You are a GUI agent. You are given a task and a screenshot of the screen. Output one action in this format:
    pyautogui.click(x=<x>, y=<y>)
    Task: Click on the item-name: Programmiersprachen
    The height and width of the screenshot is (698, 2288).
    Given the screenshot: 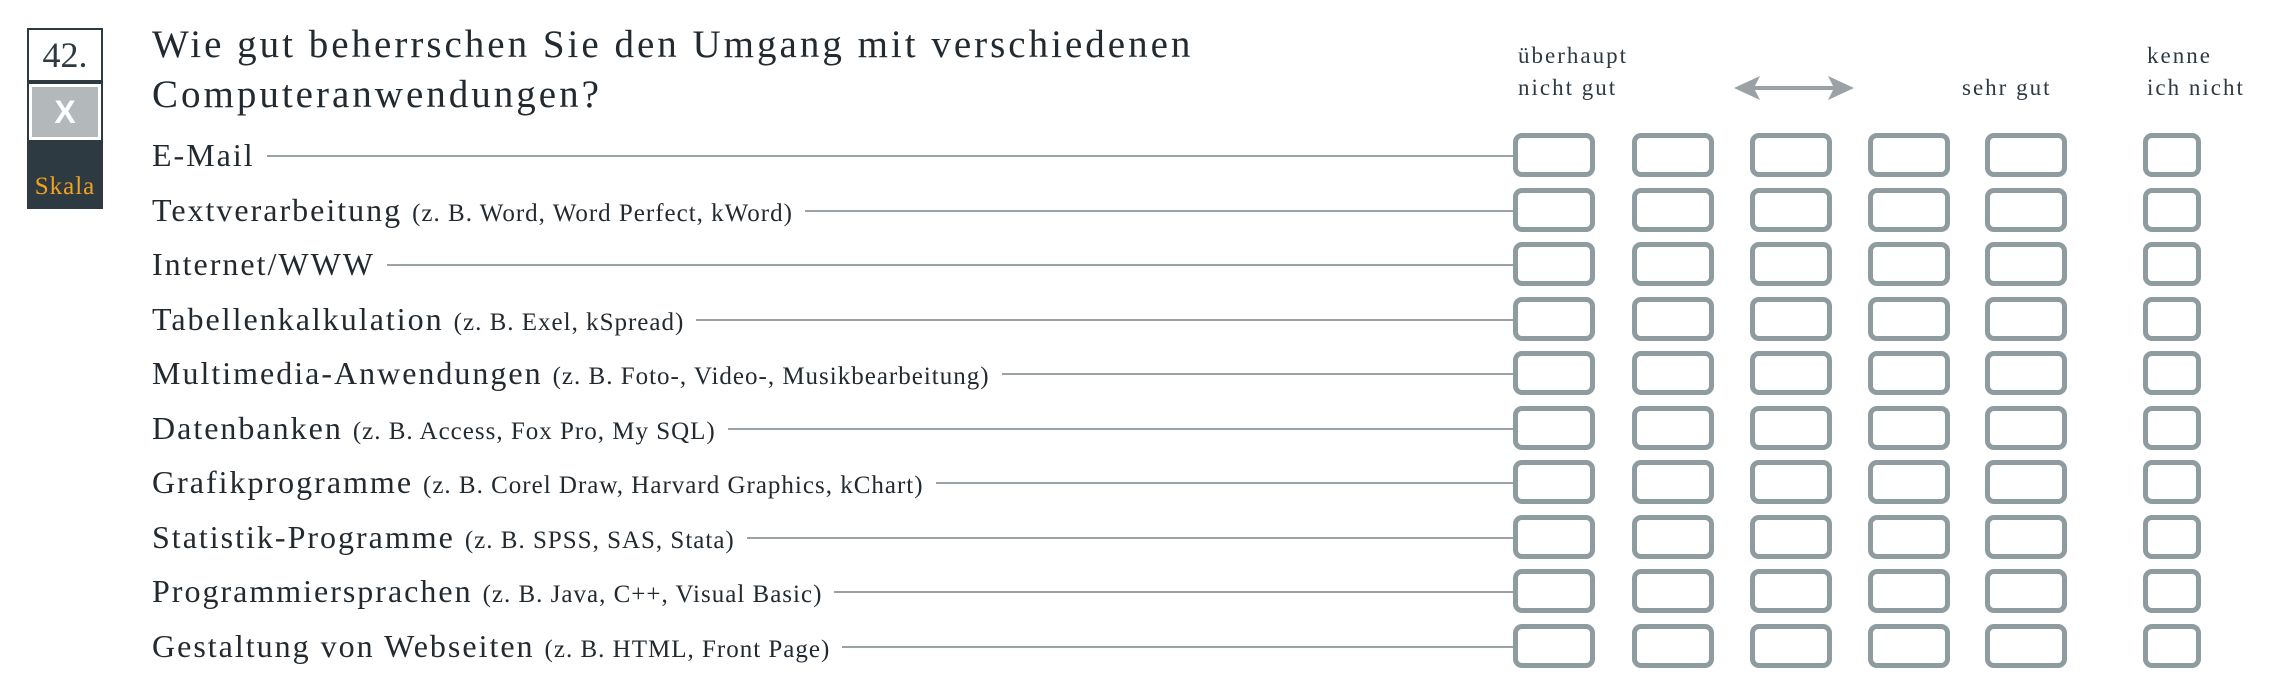 What is the action you would take?
    pyautogui.click(x=312, y=591)
    